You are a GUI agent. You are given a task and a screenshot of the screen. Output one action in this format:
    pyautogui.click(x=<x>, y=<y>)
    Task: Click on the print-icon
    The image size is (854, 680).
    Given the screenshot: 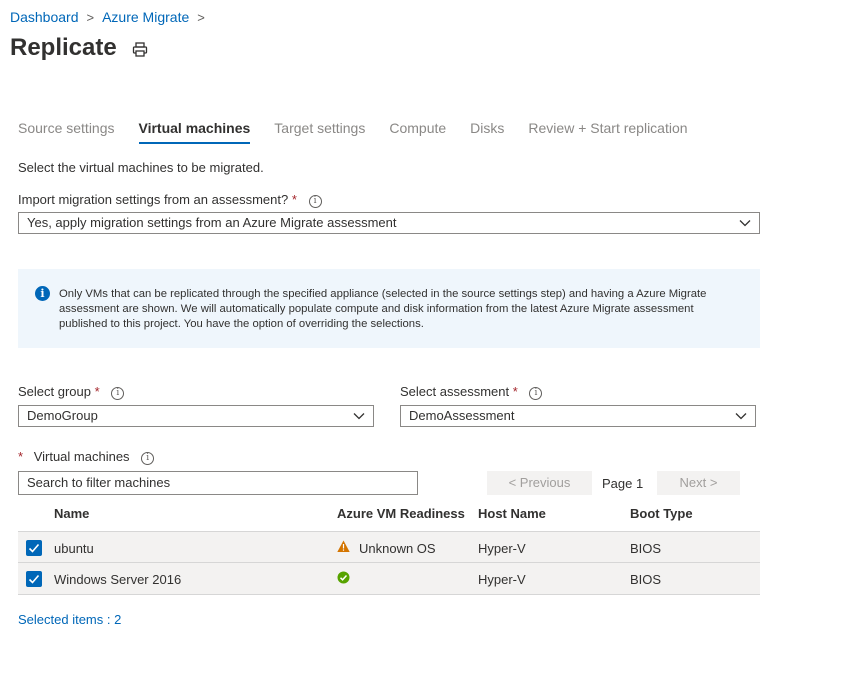 What is the action you would take?
    pyautogui.click(x=140, y=50)
    